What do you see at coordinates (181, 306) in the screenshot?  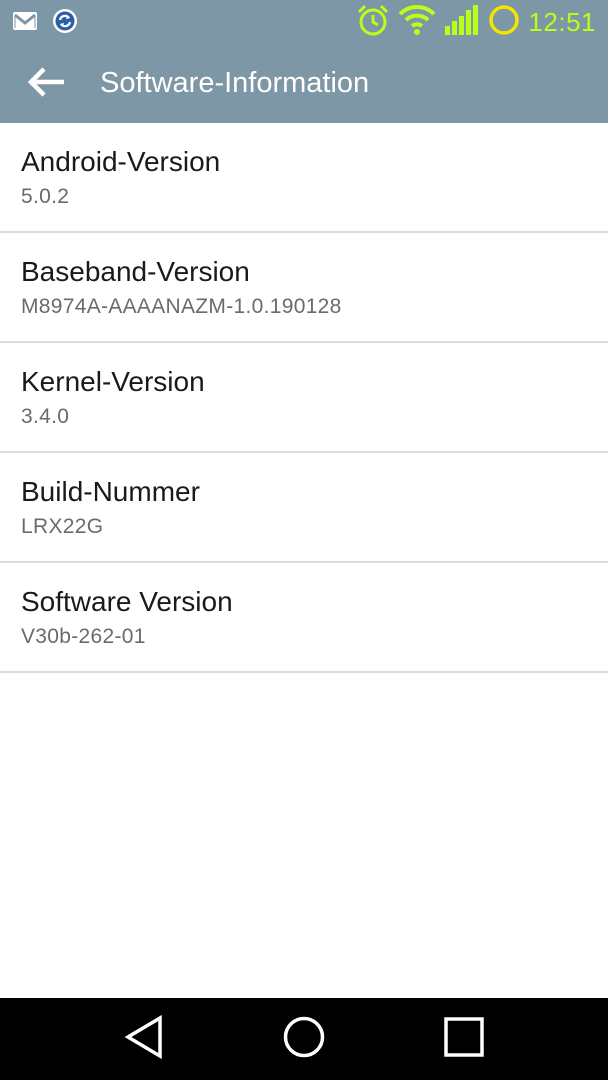 I see `item-value: M8974A-AAAANAZM-1.0.190128` at bounding box center [181, 306].